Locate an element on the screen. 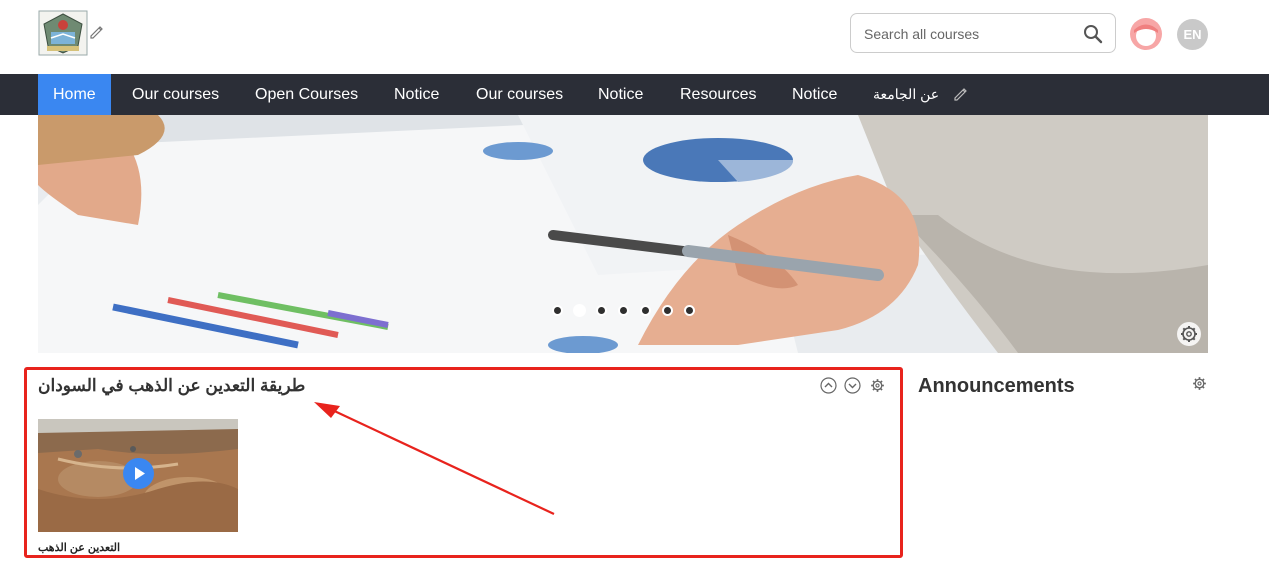 The width and height of the screenshot is (1269, 565). search-box is located at coordinates (983, 33).